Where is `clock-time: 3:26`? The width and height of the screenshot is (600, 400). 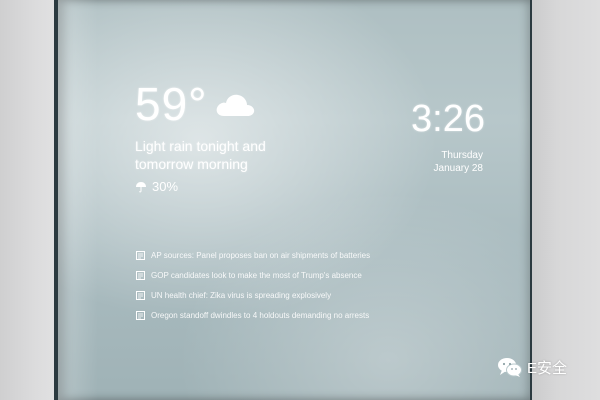
clock-time: 3:26 is located at coordinates (448, 119).